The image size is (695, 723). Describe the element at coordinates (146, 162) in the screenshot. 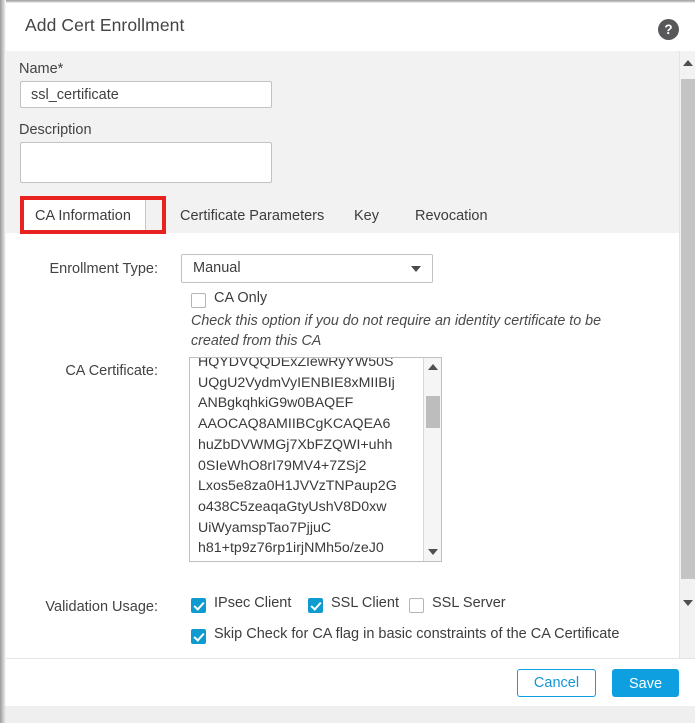

I see `description-input` at that location.